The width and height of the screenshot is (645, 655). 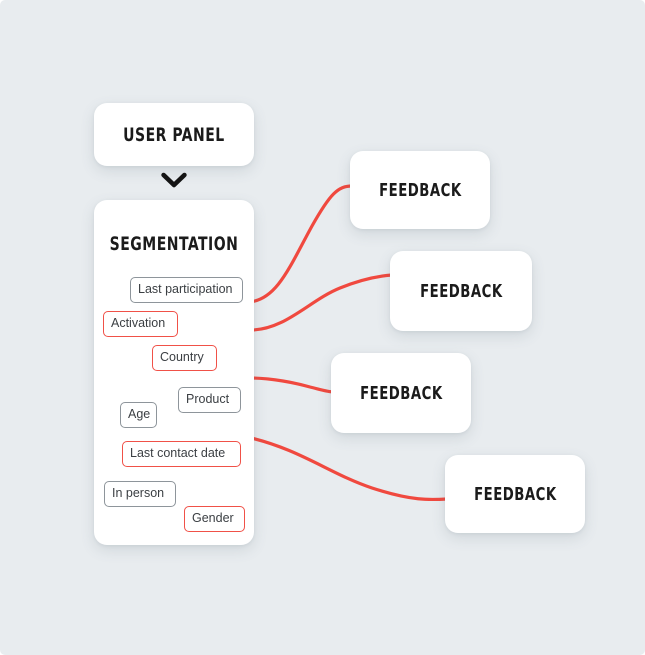 I want to click on segmentation-tag: Last participation, so click(x=186, y=290).